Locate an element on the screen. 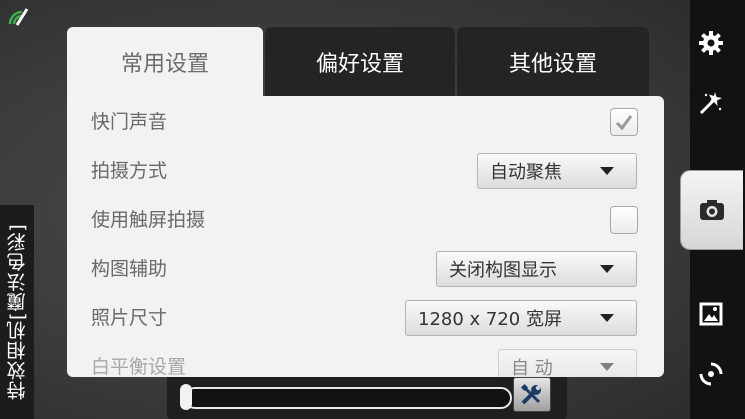  setting-label: 快门声音 is located at coordinates (129, 122).